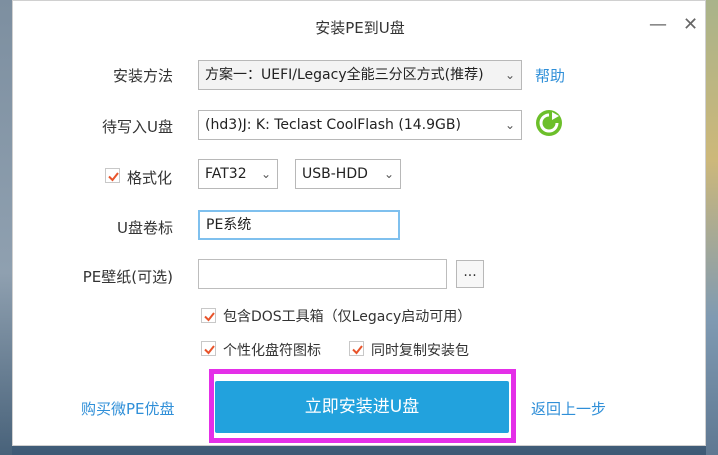  Describe the element at coordinates (356, 348) in the screenshot. I see `copy-installer-checkbox` at that location.